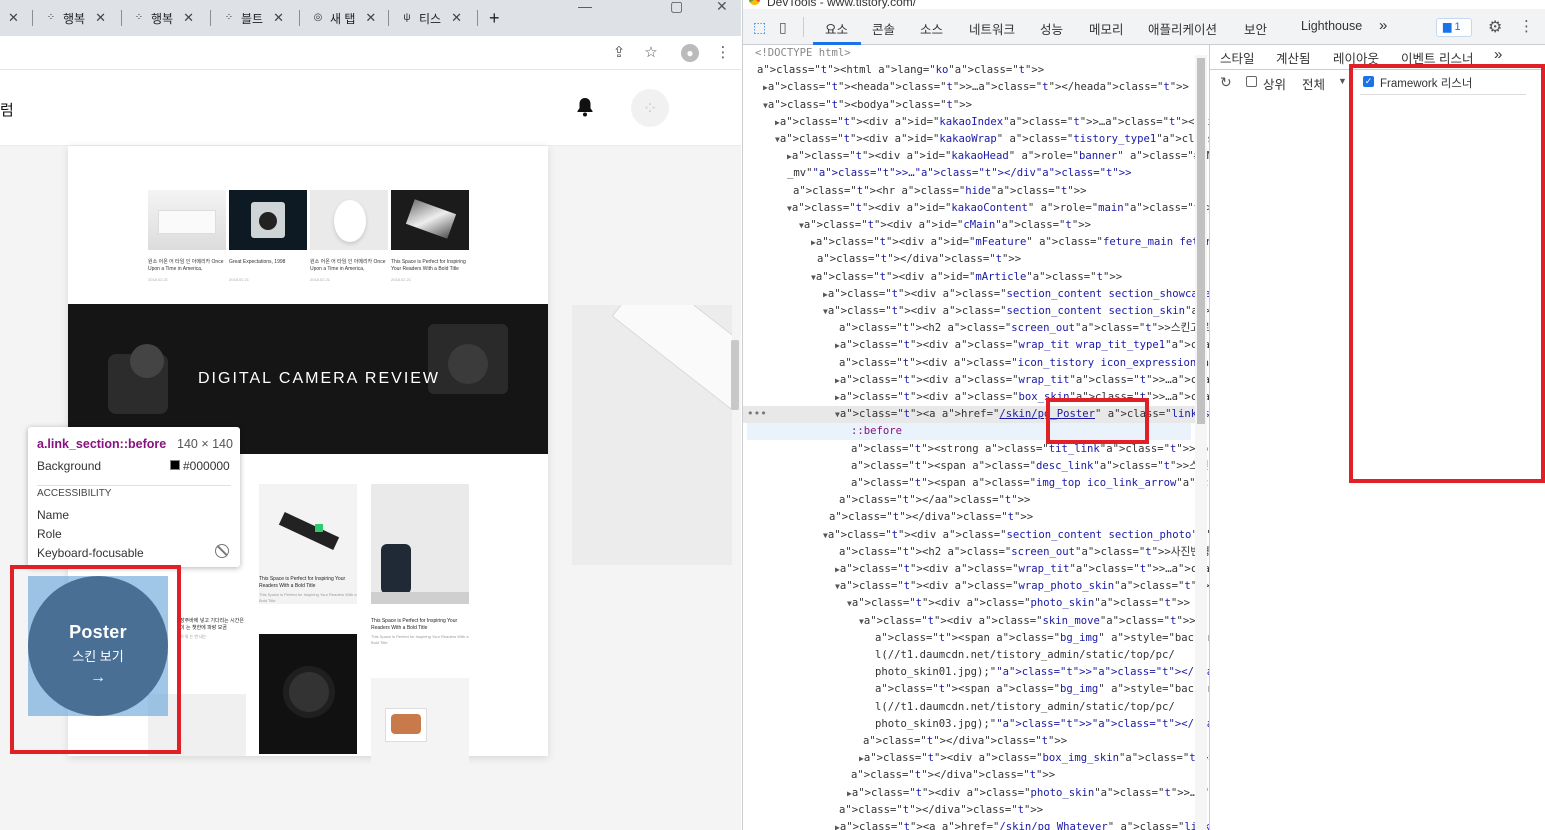 This screenshot has height=830, width=1545. What do you see at coordinates (1251, 81) in the screenshot?
I see `ancestors-checkbox` at bounding box center [1251, 81].